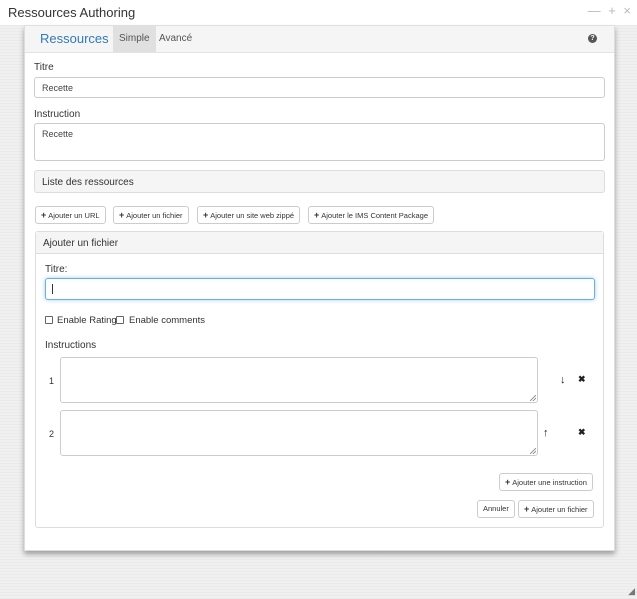 Image resolution: width=637 pixels, height=599 pixels. I want to click on window-controls: — + ×, so click(607, 10).